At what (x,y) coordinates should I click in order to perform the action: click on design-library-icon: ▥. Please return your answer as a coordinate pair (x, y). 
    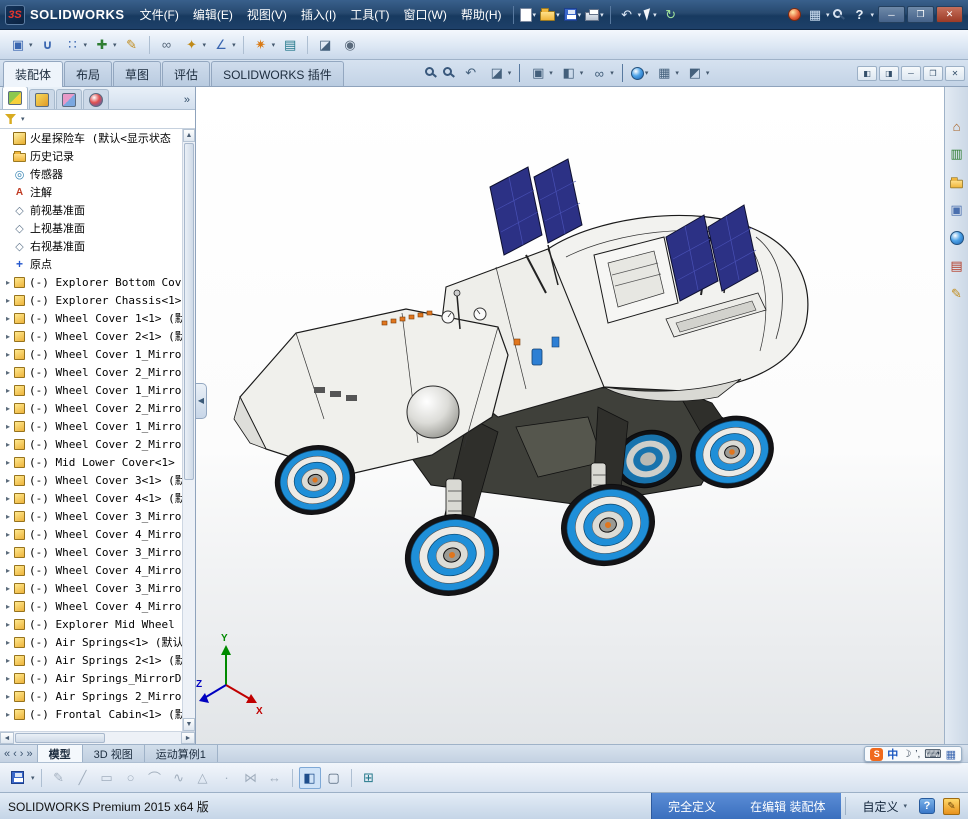
    Looking at the image, I should click on (957, 154).